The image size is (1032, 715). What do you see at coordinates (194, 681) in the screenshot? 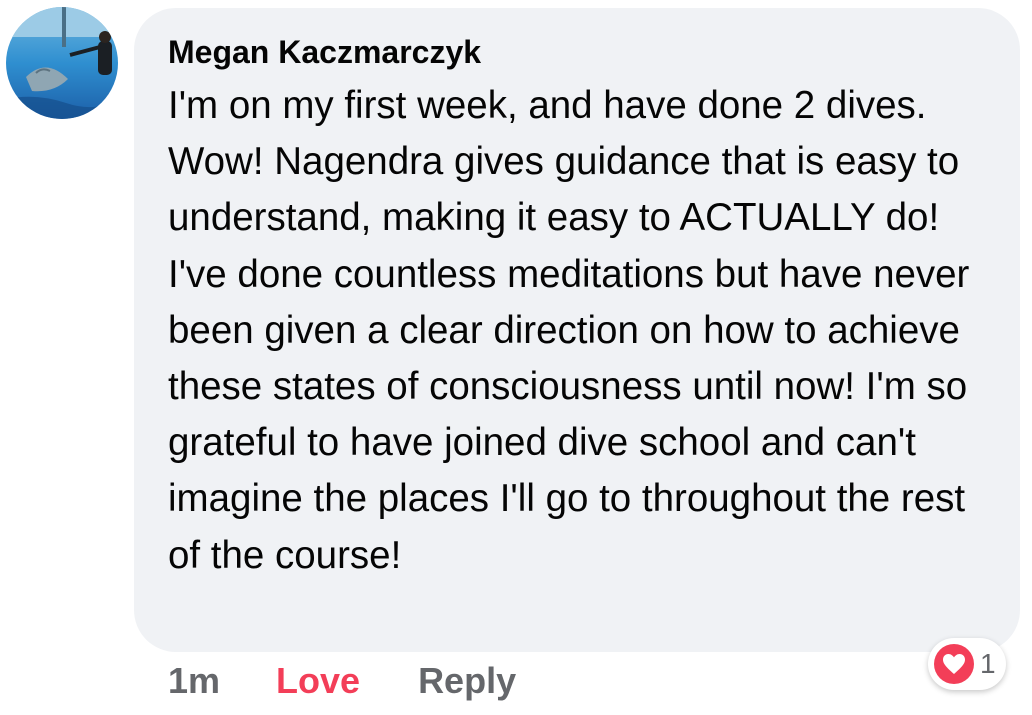
I see `comment-timestamp: 1m` at bounding box center [194, 681].